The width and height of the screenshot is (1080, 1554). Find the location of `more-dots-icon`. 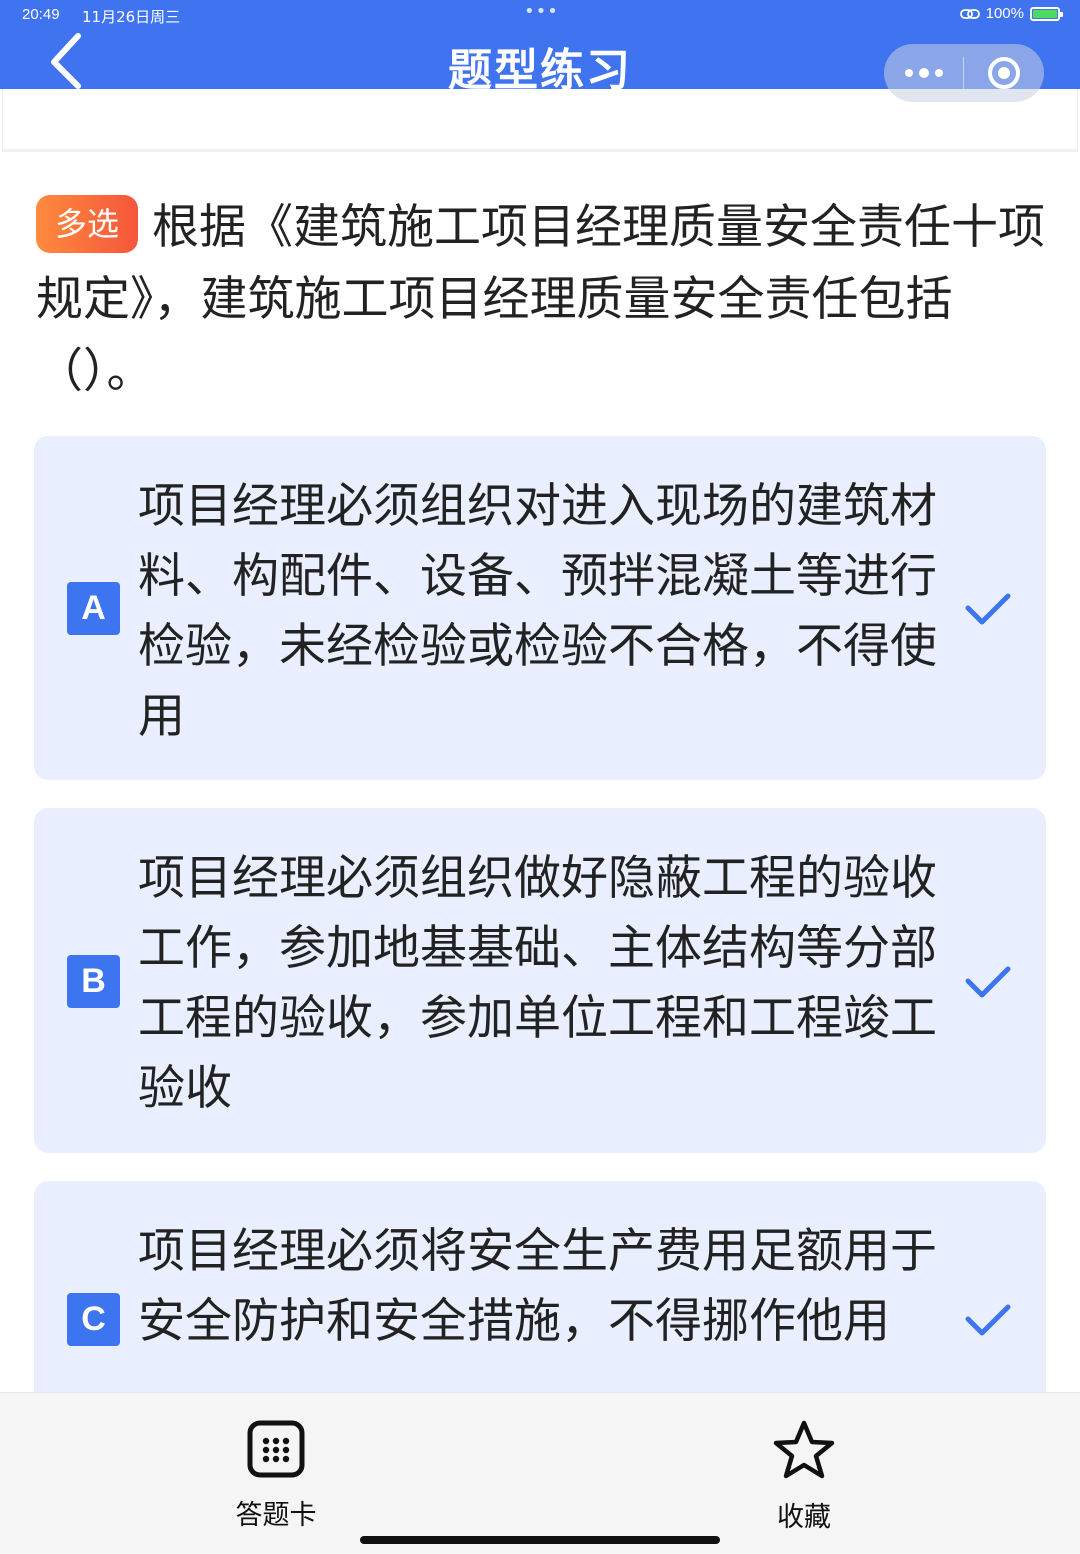

more-dots-icon is located at coordinates (923, 73).